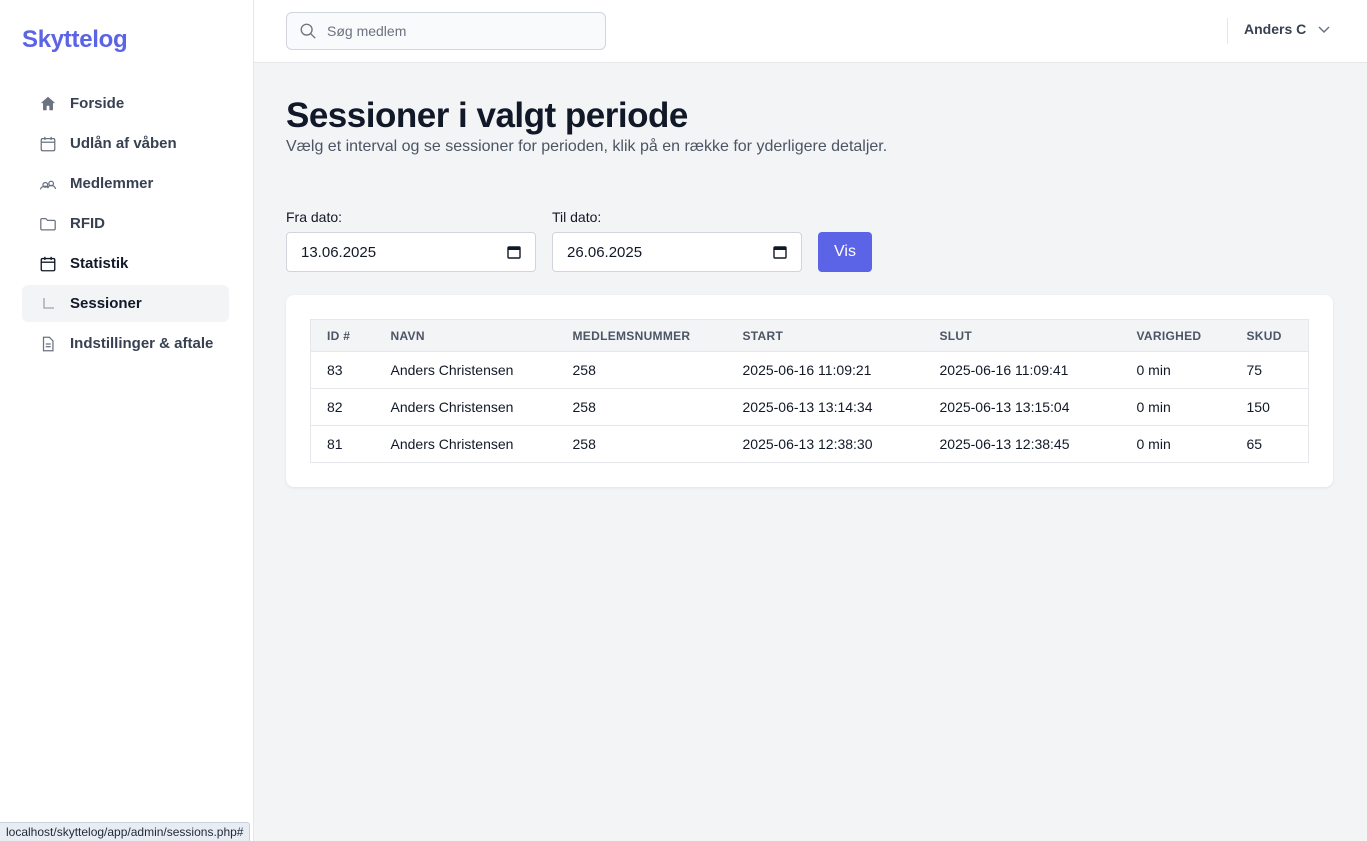  I want to click on sidebar-item-label: Forside, so click(97, 103).